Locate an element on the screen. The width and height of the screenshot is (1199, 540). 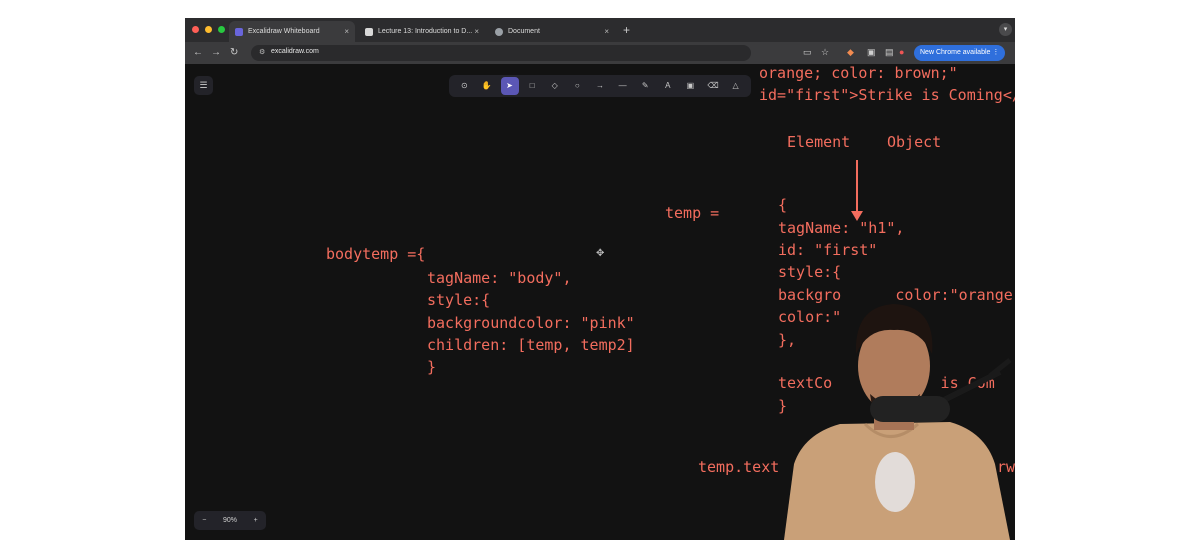
excalidraw-favicon-icon is located at coordinates (239, 31).